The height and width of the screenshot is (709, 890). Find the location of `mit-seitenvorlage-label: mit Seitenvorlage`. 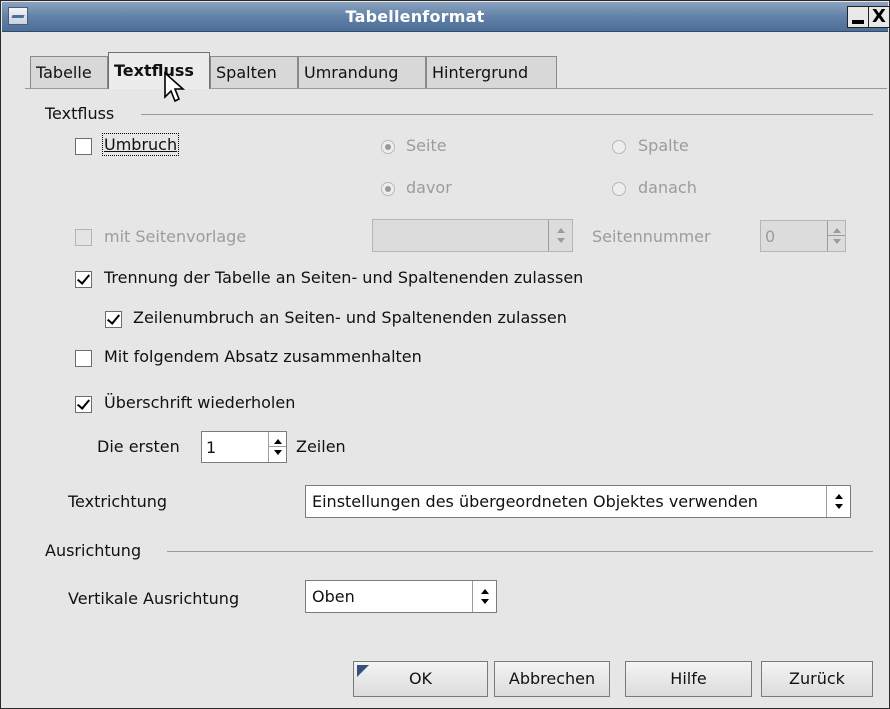

mit-seitenvorlage-label: mit Seitenvorlage is located at coordinates (175, 236).